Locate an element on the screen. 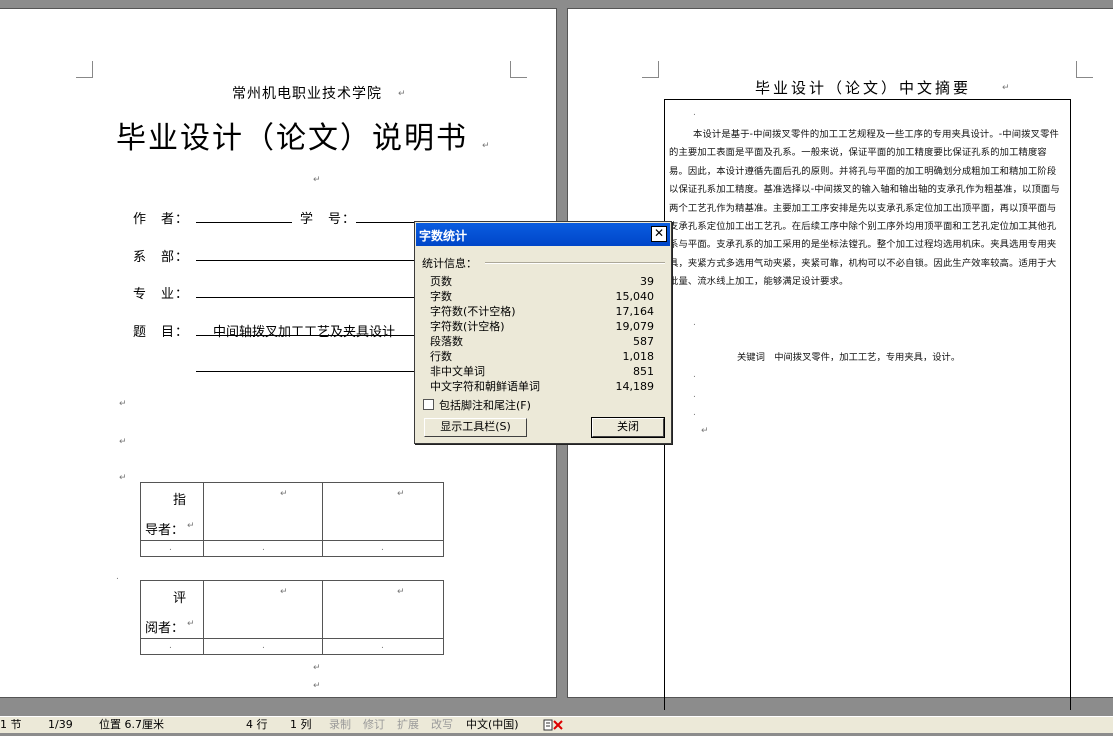  stat-row-non-chinese-words: 非中文单词 851 is located at coordinates (542, 371).